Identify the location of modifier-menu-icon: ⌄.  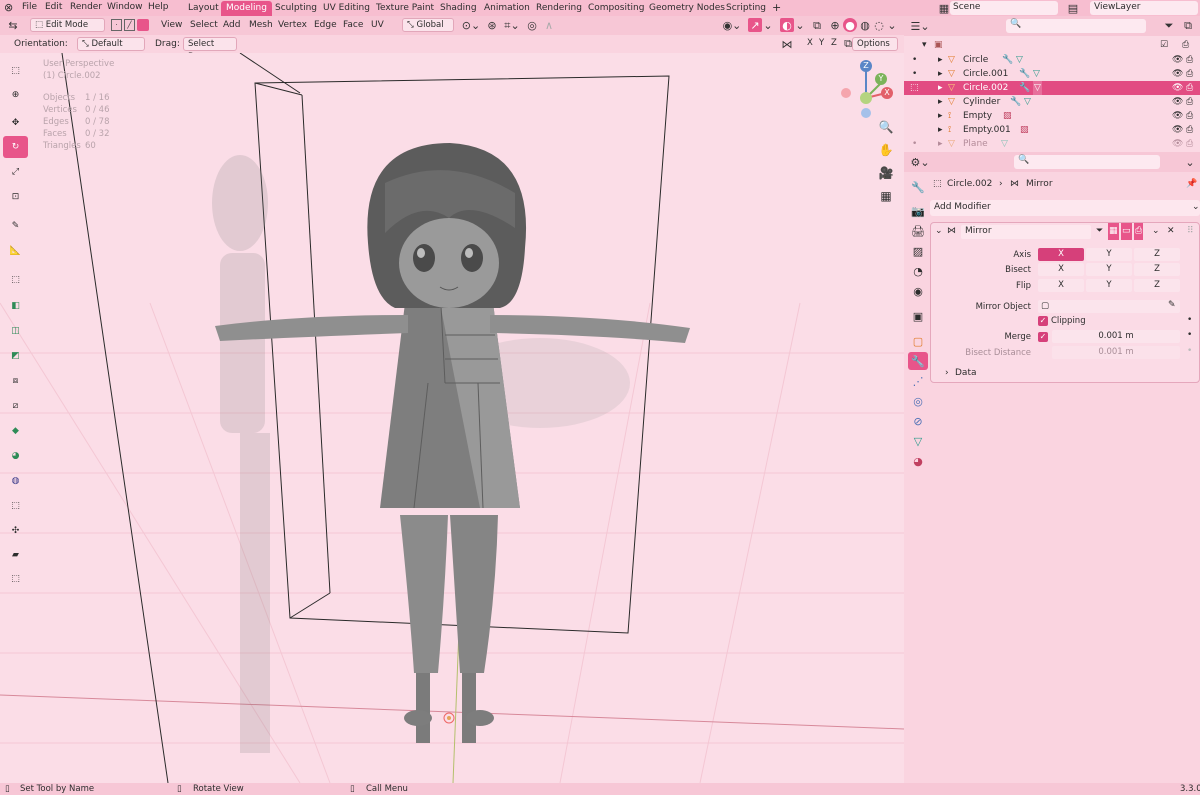
(1156, 231).